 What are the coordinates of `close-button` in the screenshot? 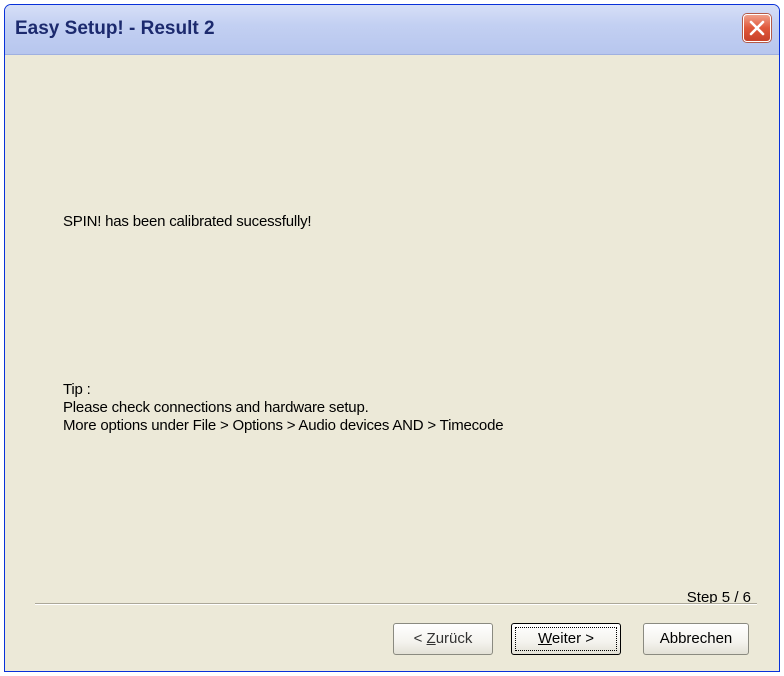 It's located at (757, 28).